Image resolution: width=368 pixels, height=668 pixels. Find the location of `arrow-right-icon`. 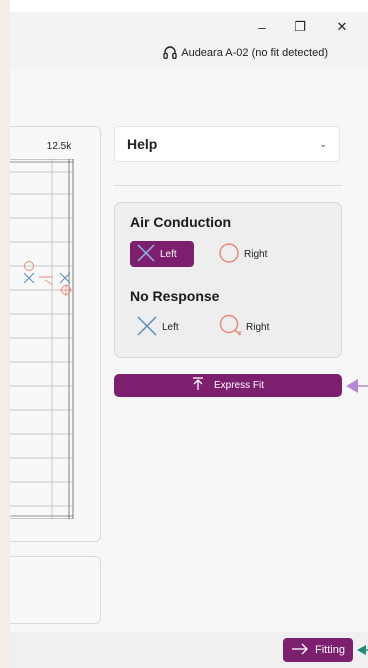

arrow-right-icon is located at coordinates (300, 650).